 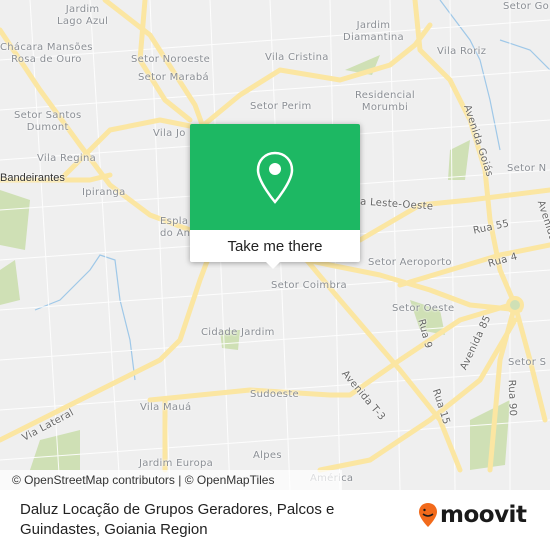 What do you see at coordinates (309, 285) in the screenshot?
I see `map-label: Setor Coimbra` at bounding box center [309, 285].